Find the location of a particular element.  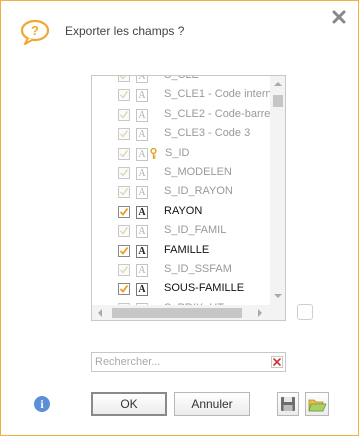

field-row: A S_CLE3 - Code 3 is located at coordinates (181, 134).